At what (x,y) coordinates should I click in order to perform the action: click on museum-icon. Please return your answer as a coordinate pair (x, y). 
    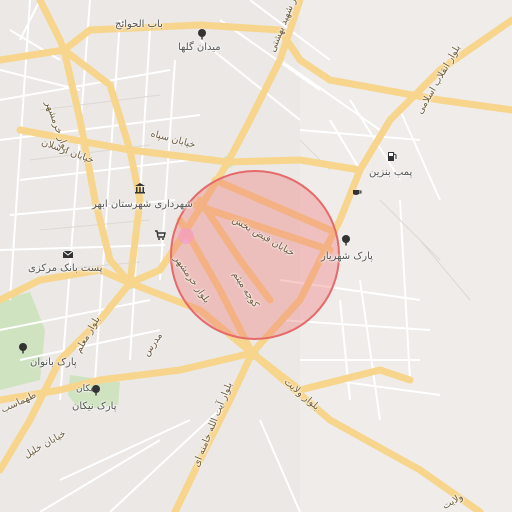
    Looking at the image, I should click on (140, 188).